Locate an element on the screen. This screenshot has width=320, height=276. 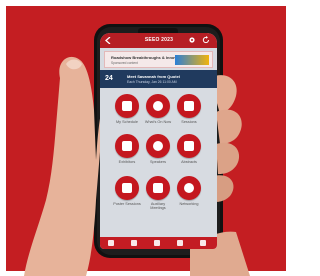
refresh-icon is located at coordinates (206, 40).